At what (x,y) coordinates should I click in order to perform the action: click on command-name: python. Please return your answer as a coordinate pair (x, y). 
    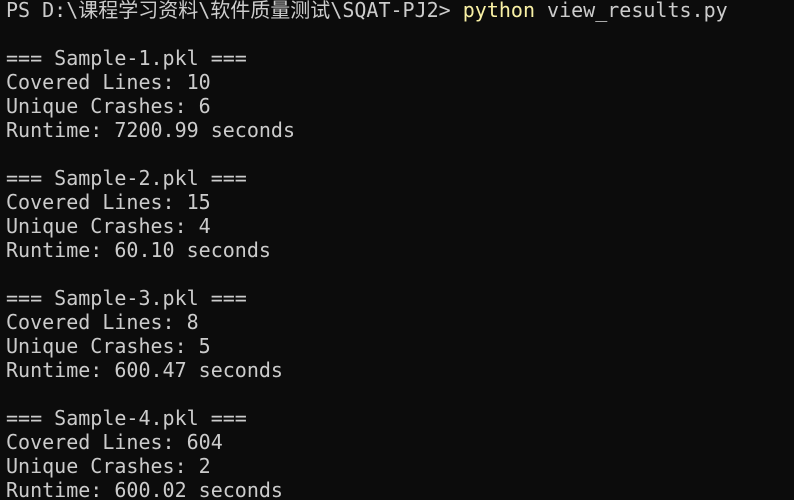
    Looking at the image, I should click on (498, 11).